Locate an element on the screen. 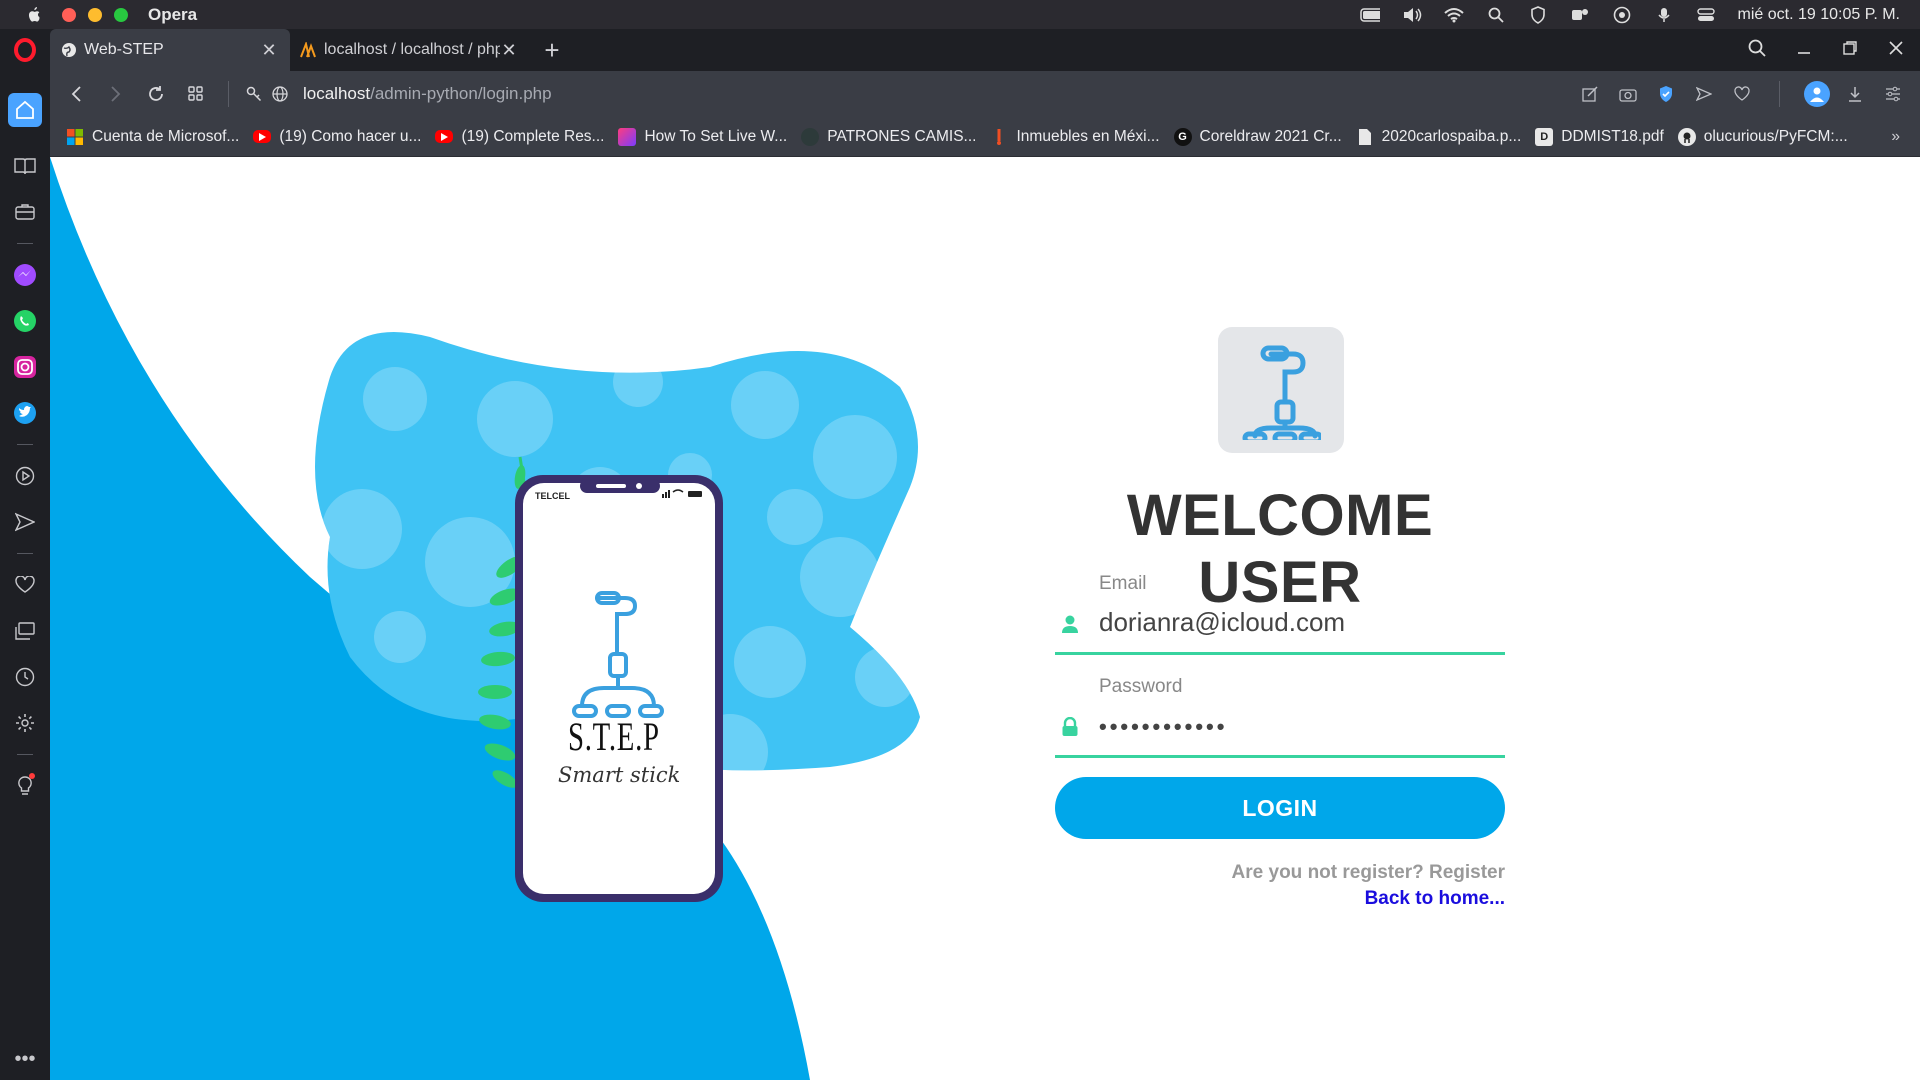 This screenshot has height=1080, width=1920. chrome-icon is located at coordinates (1622, 15).